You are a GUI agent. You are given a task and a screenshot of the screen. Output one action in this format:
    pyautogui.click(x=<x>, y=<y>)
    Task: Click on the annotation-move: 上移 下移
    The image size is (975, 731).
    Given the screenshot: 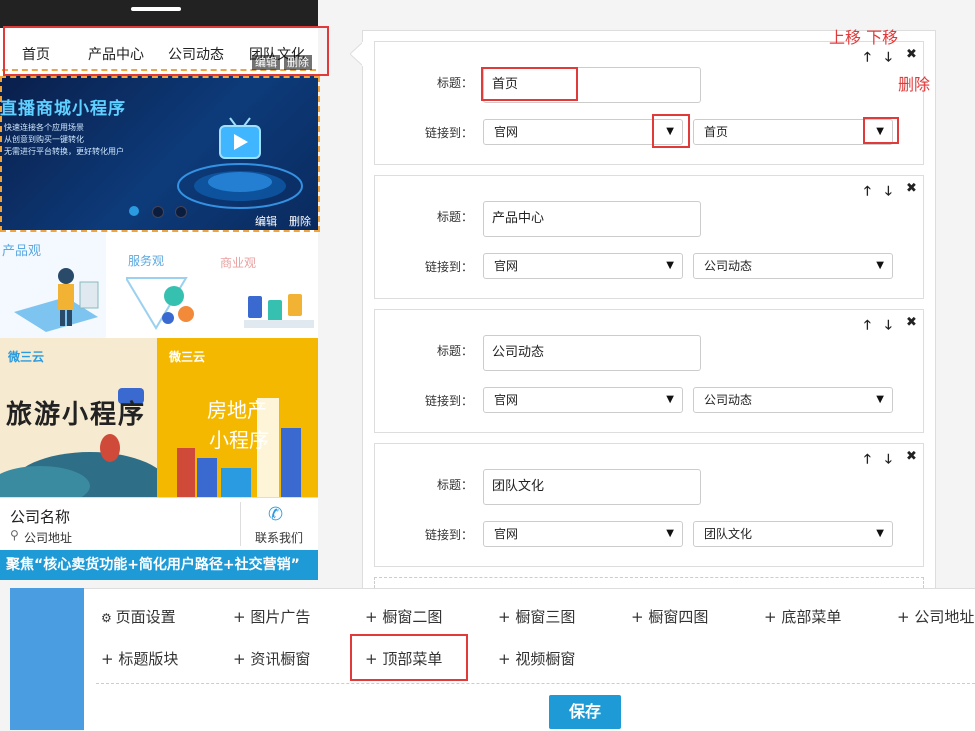 What is the action you would take?
    pyautogui.click(x=864, y=37)
    